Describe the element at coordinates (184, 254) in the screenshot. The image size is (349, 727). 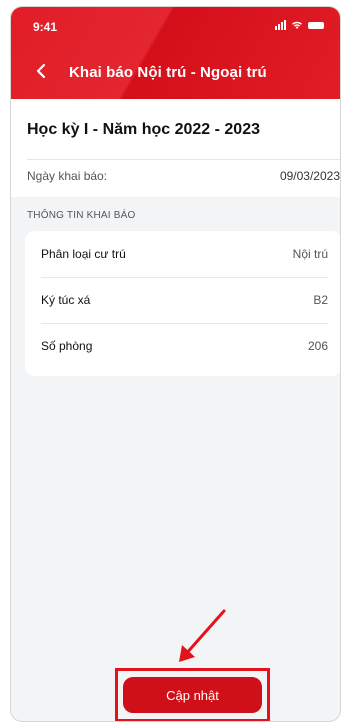
I see `info-row-residence-type: Phân loại cư trú Nội trú` at that location.